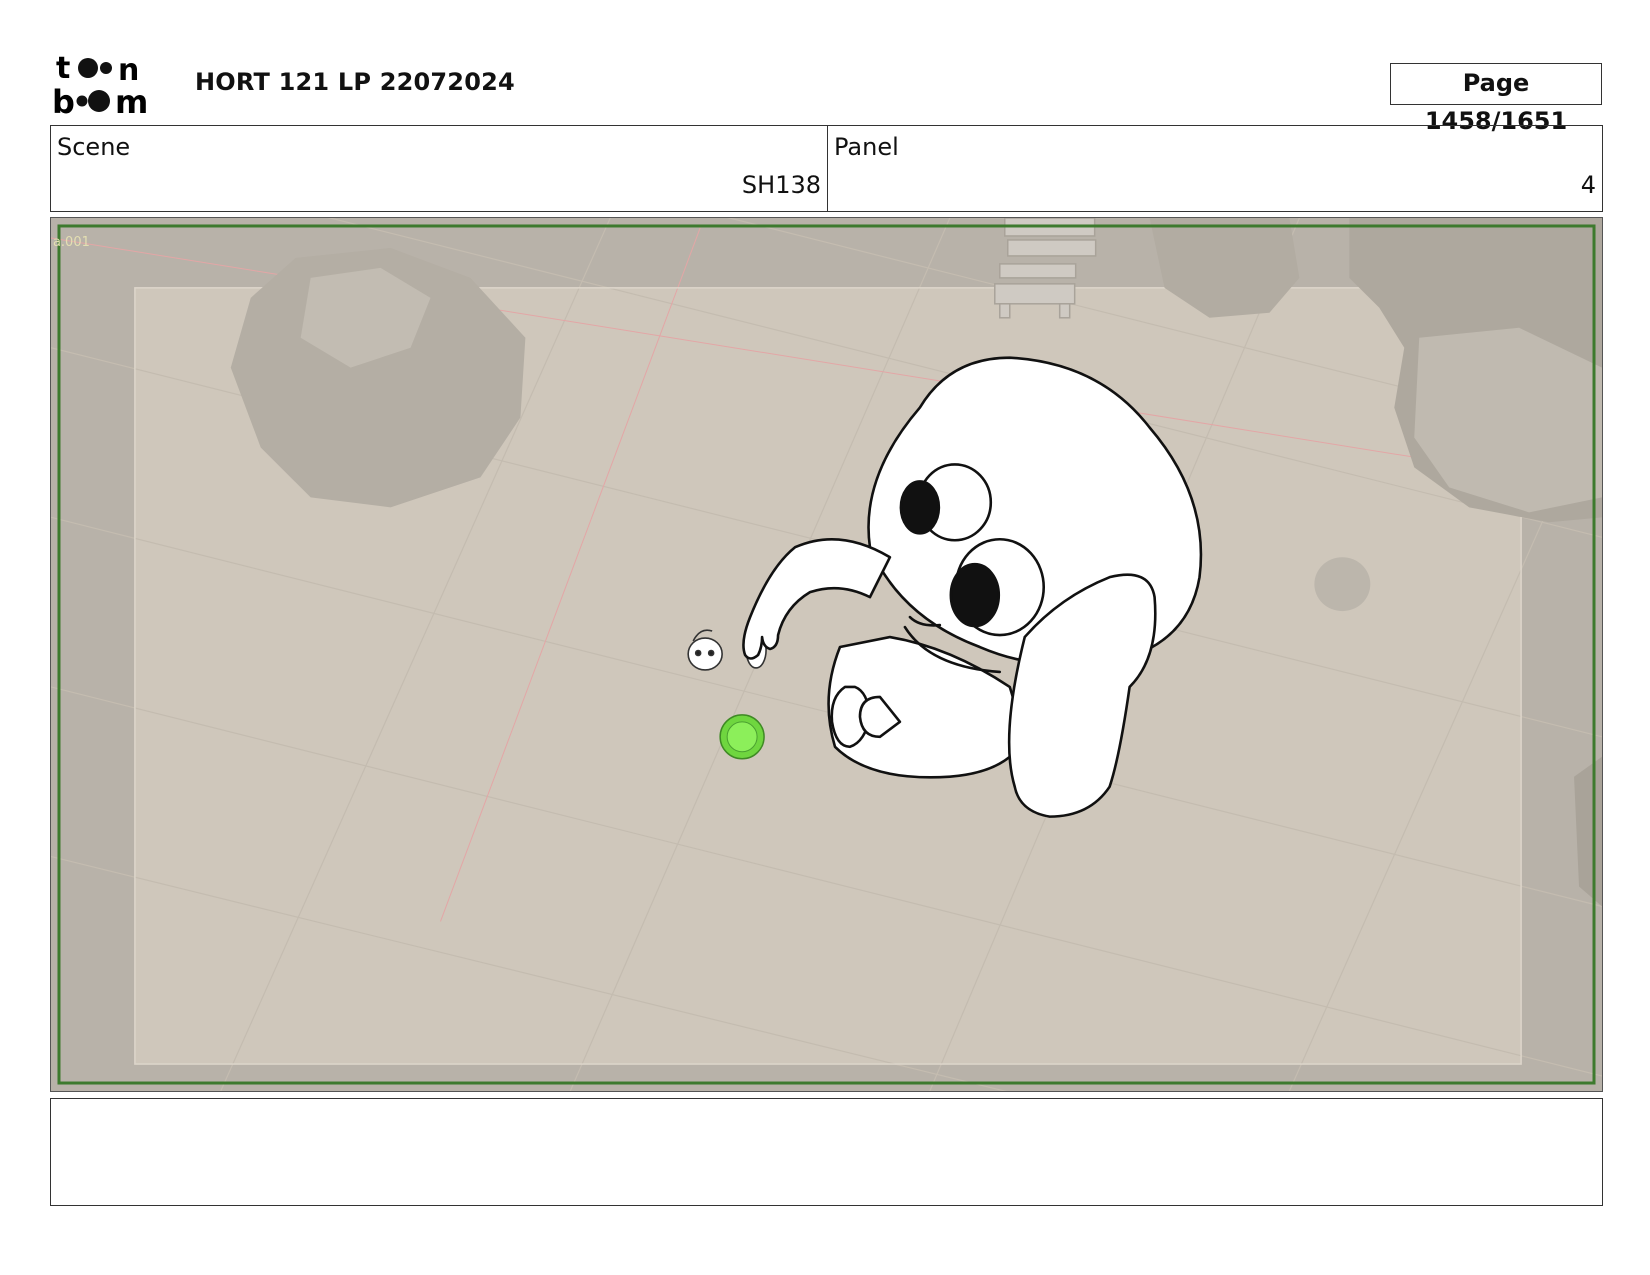  What do you see at coordinates (1496, 99) in the screenshot?
I see `page-number: Page 1458/1651` at bounding box center [1496, 99].